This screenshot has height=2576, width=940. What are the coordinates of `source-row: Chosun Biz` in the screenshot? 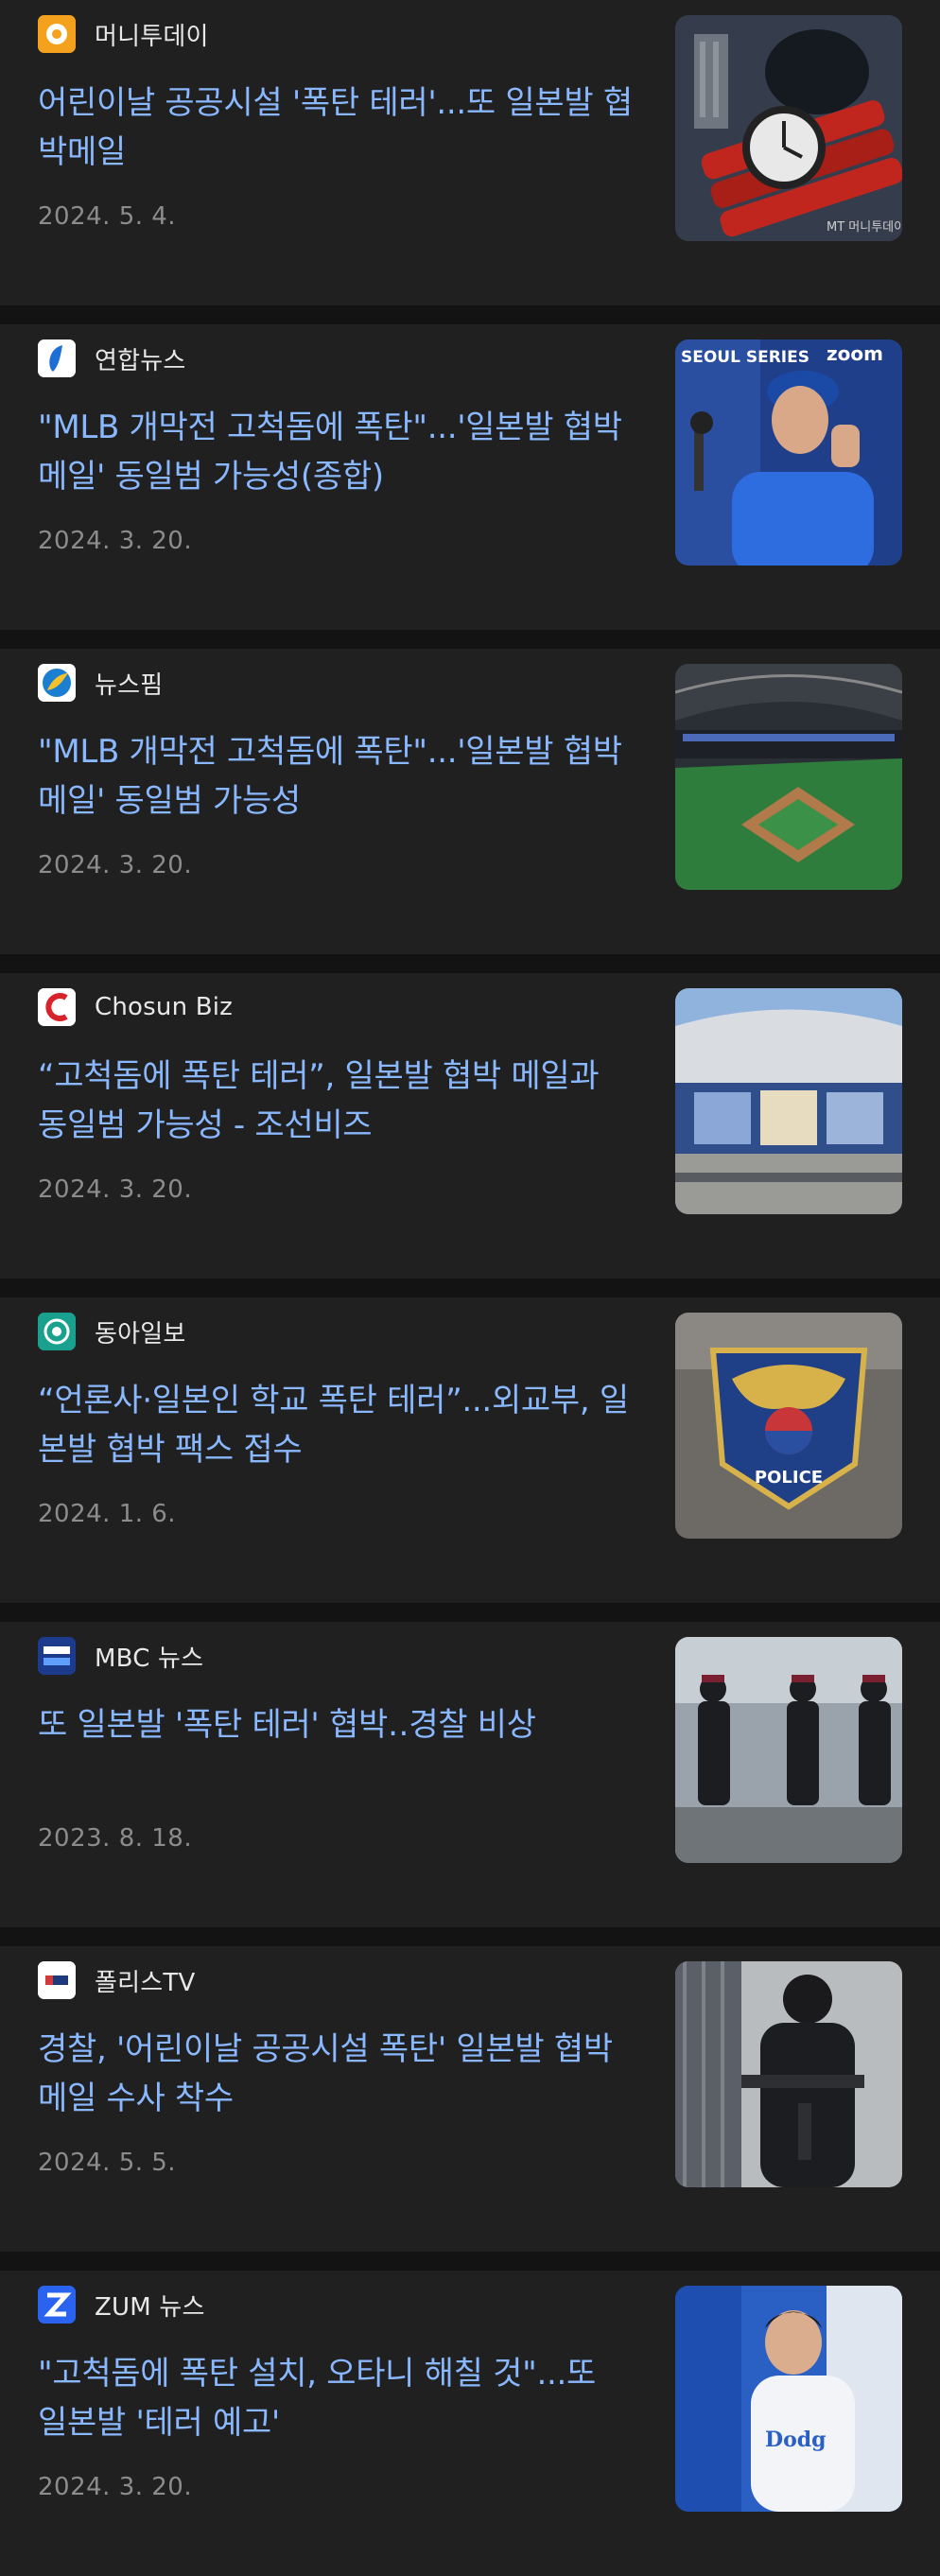 It's located at (336, 1007).